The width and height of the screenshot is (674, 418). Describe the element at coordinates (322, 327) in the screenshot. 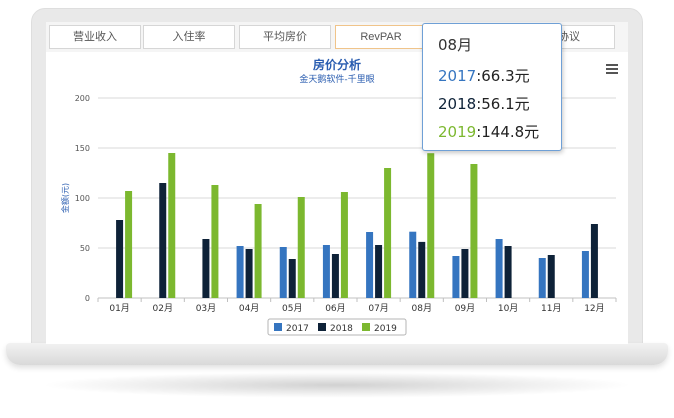

I see `legend-swatch-2018` at that location.